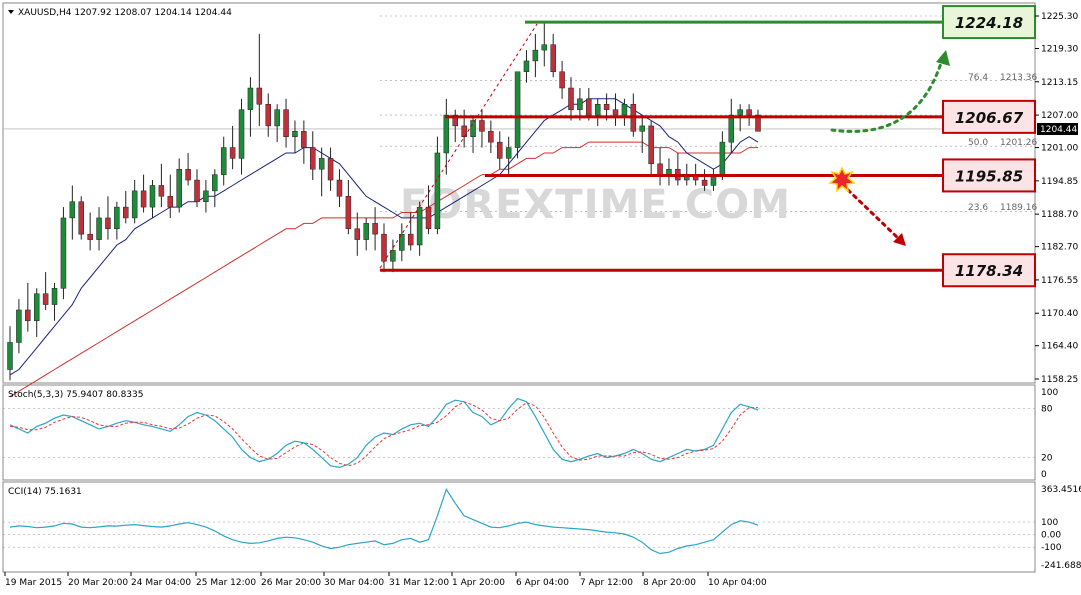  I want to click on cci-tick-label: 100, so click(1049, 523).